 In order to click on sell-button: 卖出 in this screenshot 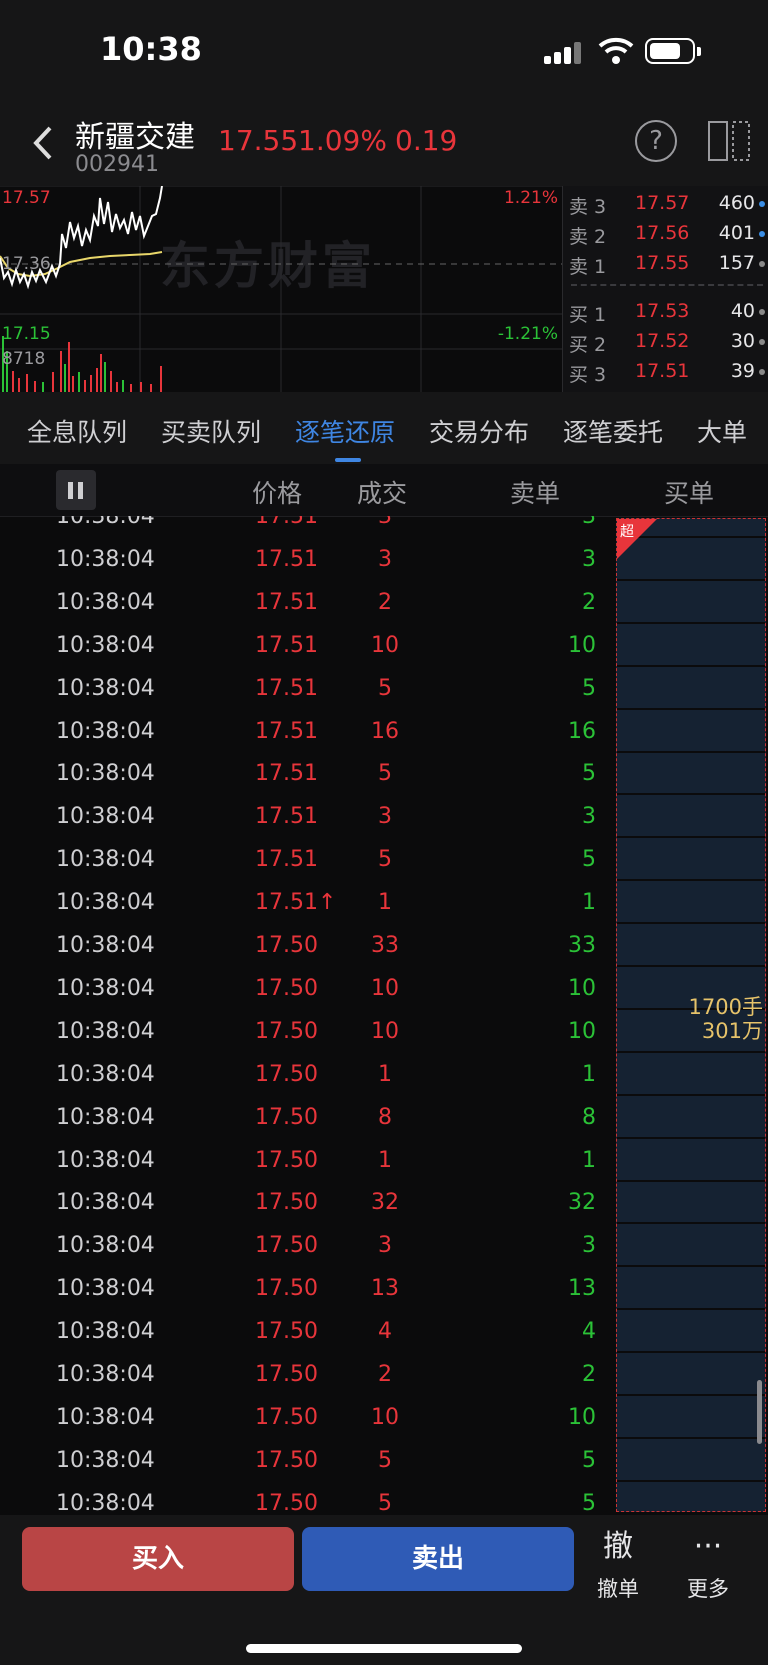, I will do `click(438, 1559)`.